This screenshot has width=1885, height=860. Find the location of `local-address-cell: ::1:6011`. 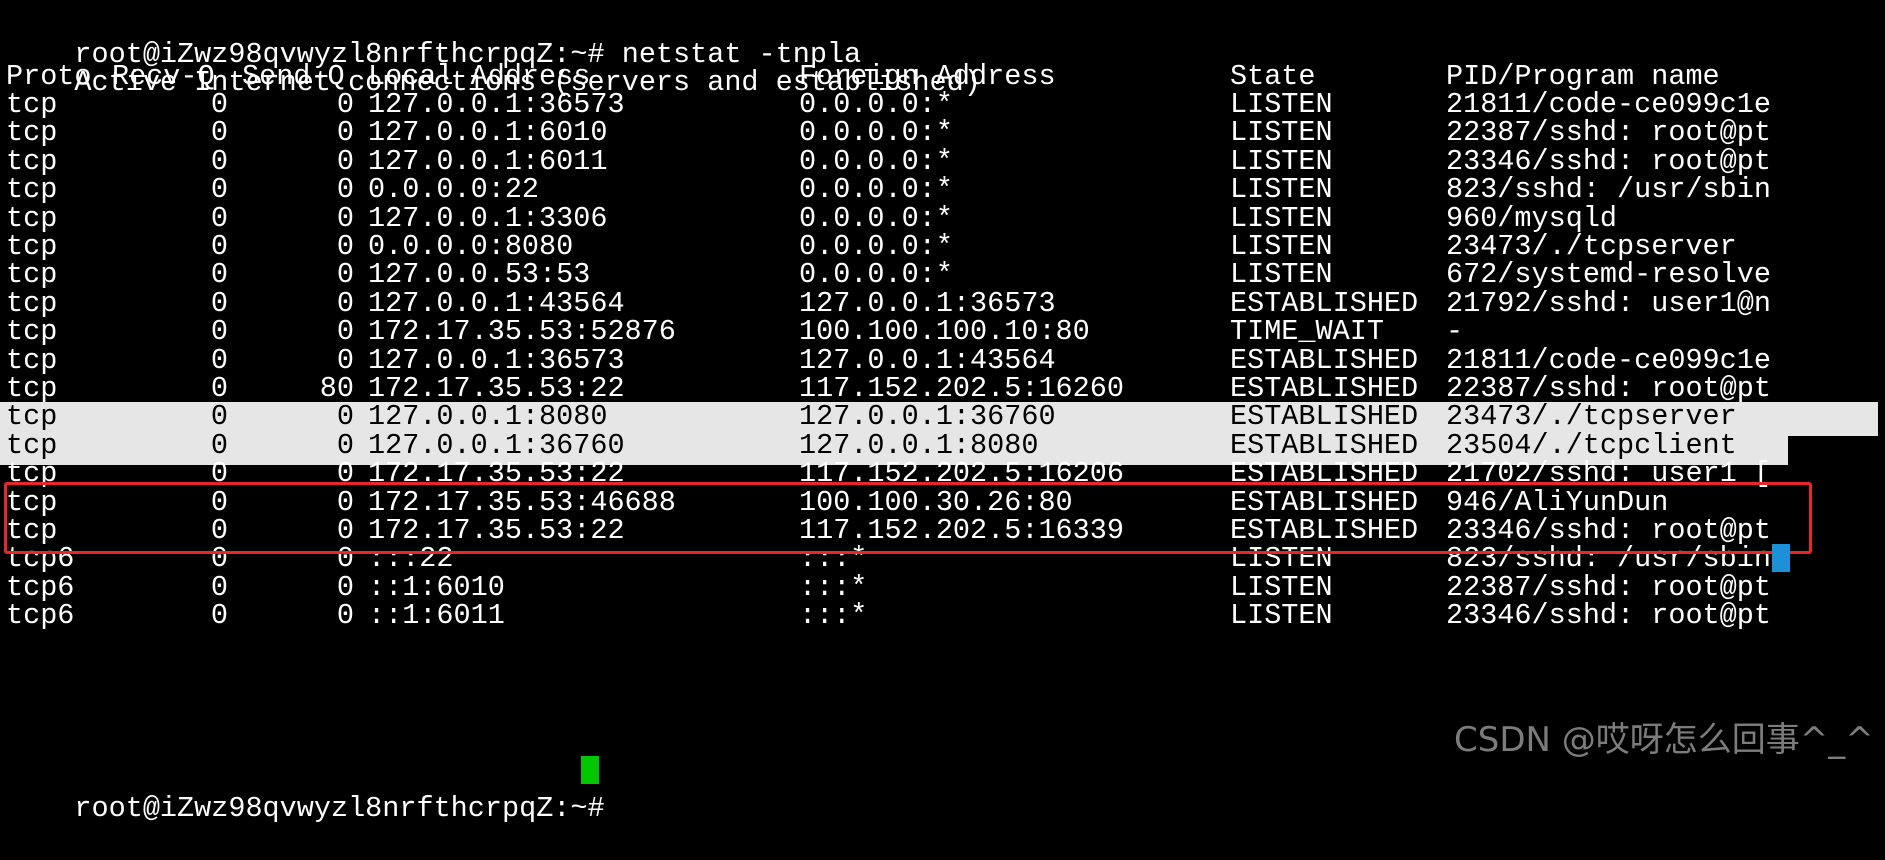

local-address-cell: ::1:6011 is located at coordinates (436, 616).